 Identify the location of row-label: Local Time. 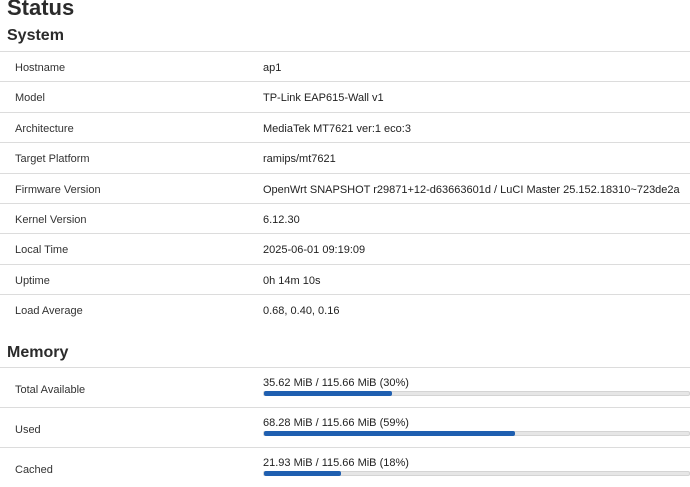
(42, 250).